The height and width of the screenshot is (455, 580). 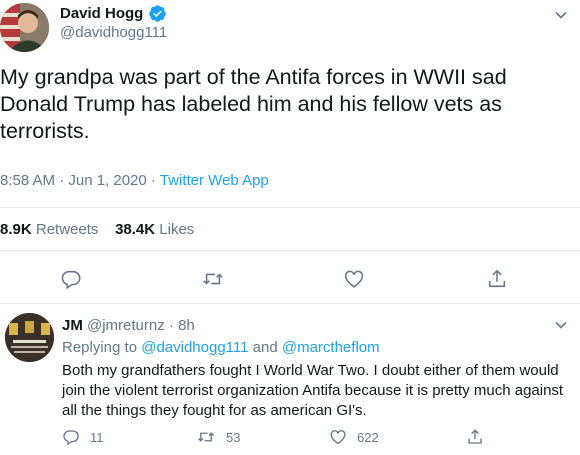 What do you see at coordinates (194, 347) in the screenshot?
I see `replying-to-link-1: @davidhogg111` at bounding box center [194, 347].